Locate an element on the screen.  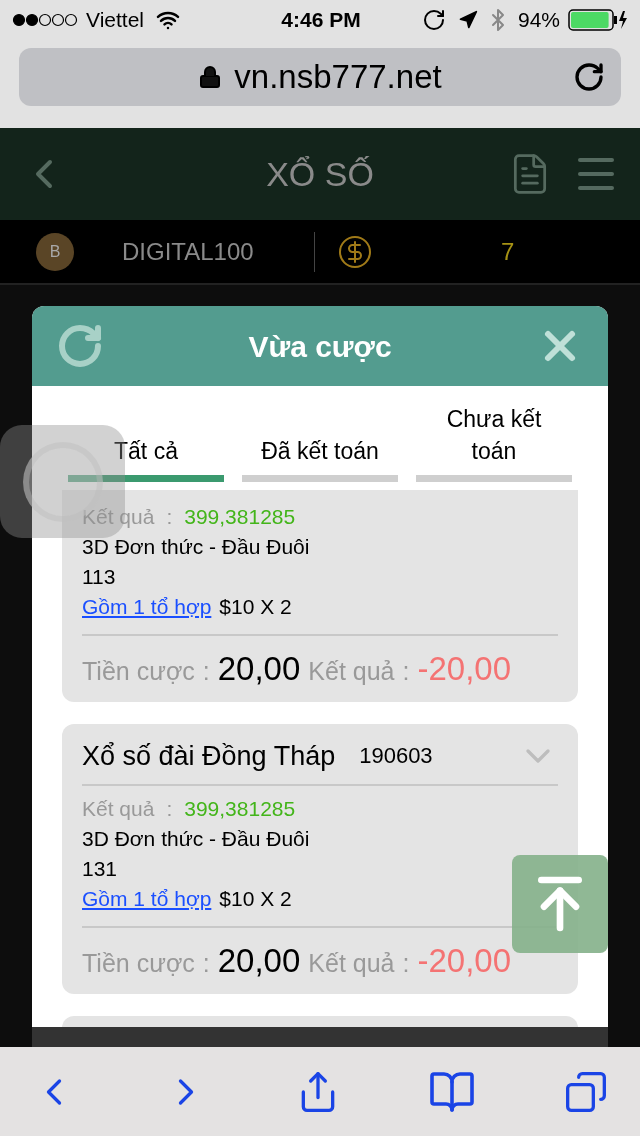
draw-code: 190603 is located at coordinates (396, 756).